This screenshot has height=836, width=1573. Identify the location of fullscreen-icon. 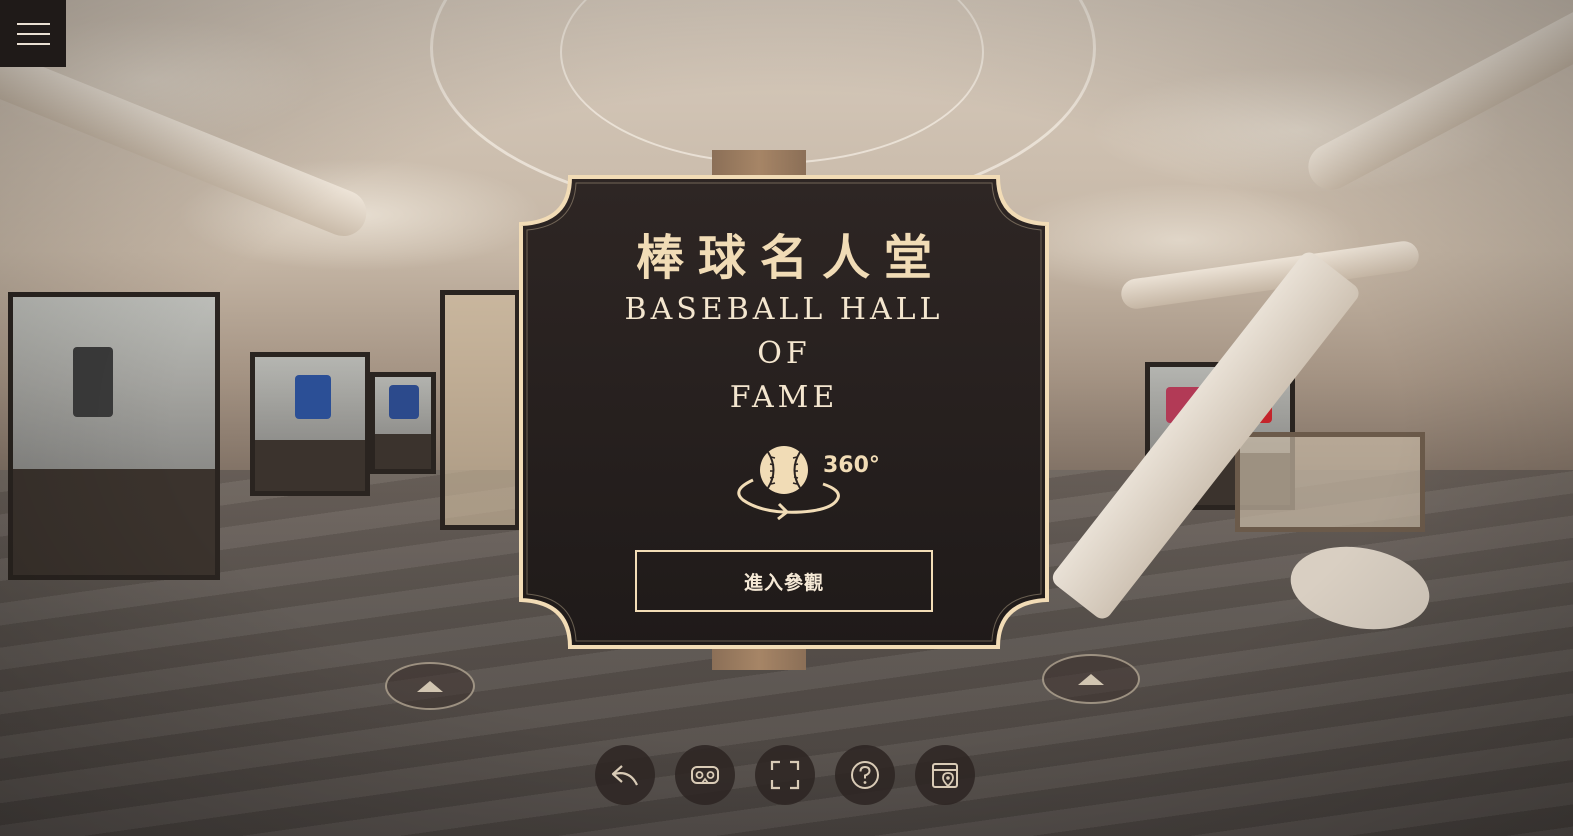
(785, 775).